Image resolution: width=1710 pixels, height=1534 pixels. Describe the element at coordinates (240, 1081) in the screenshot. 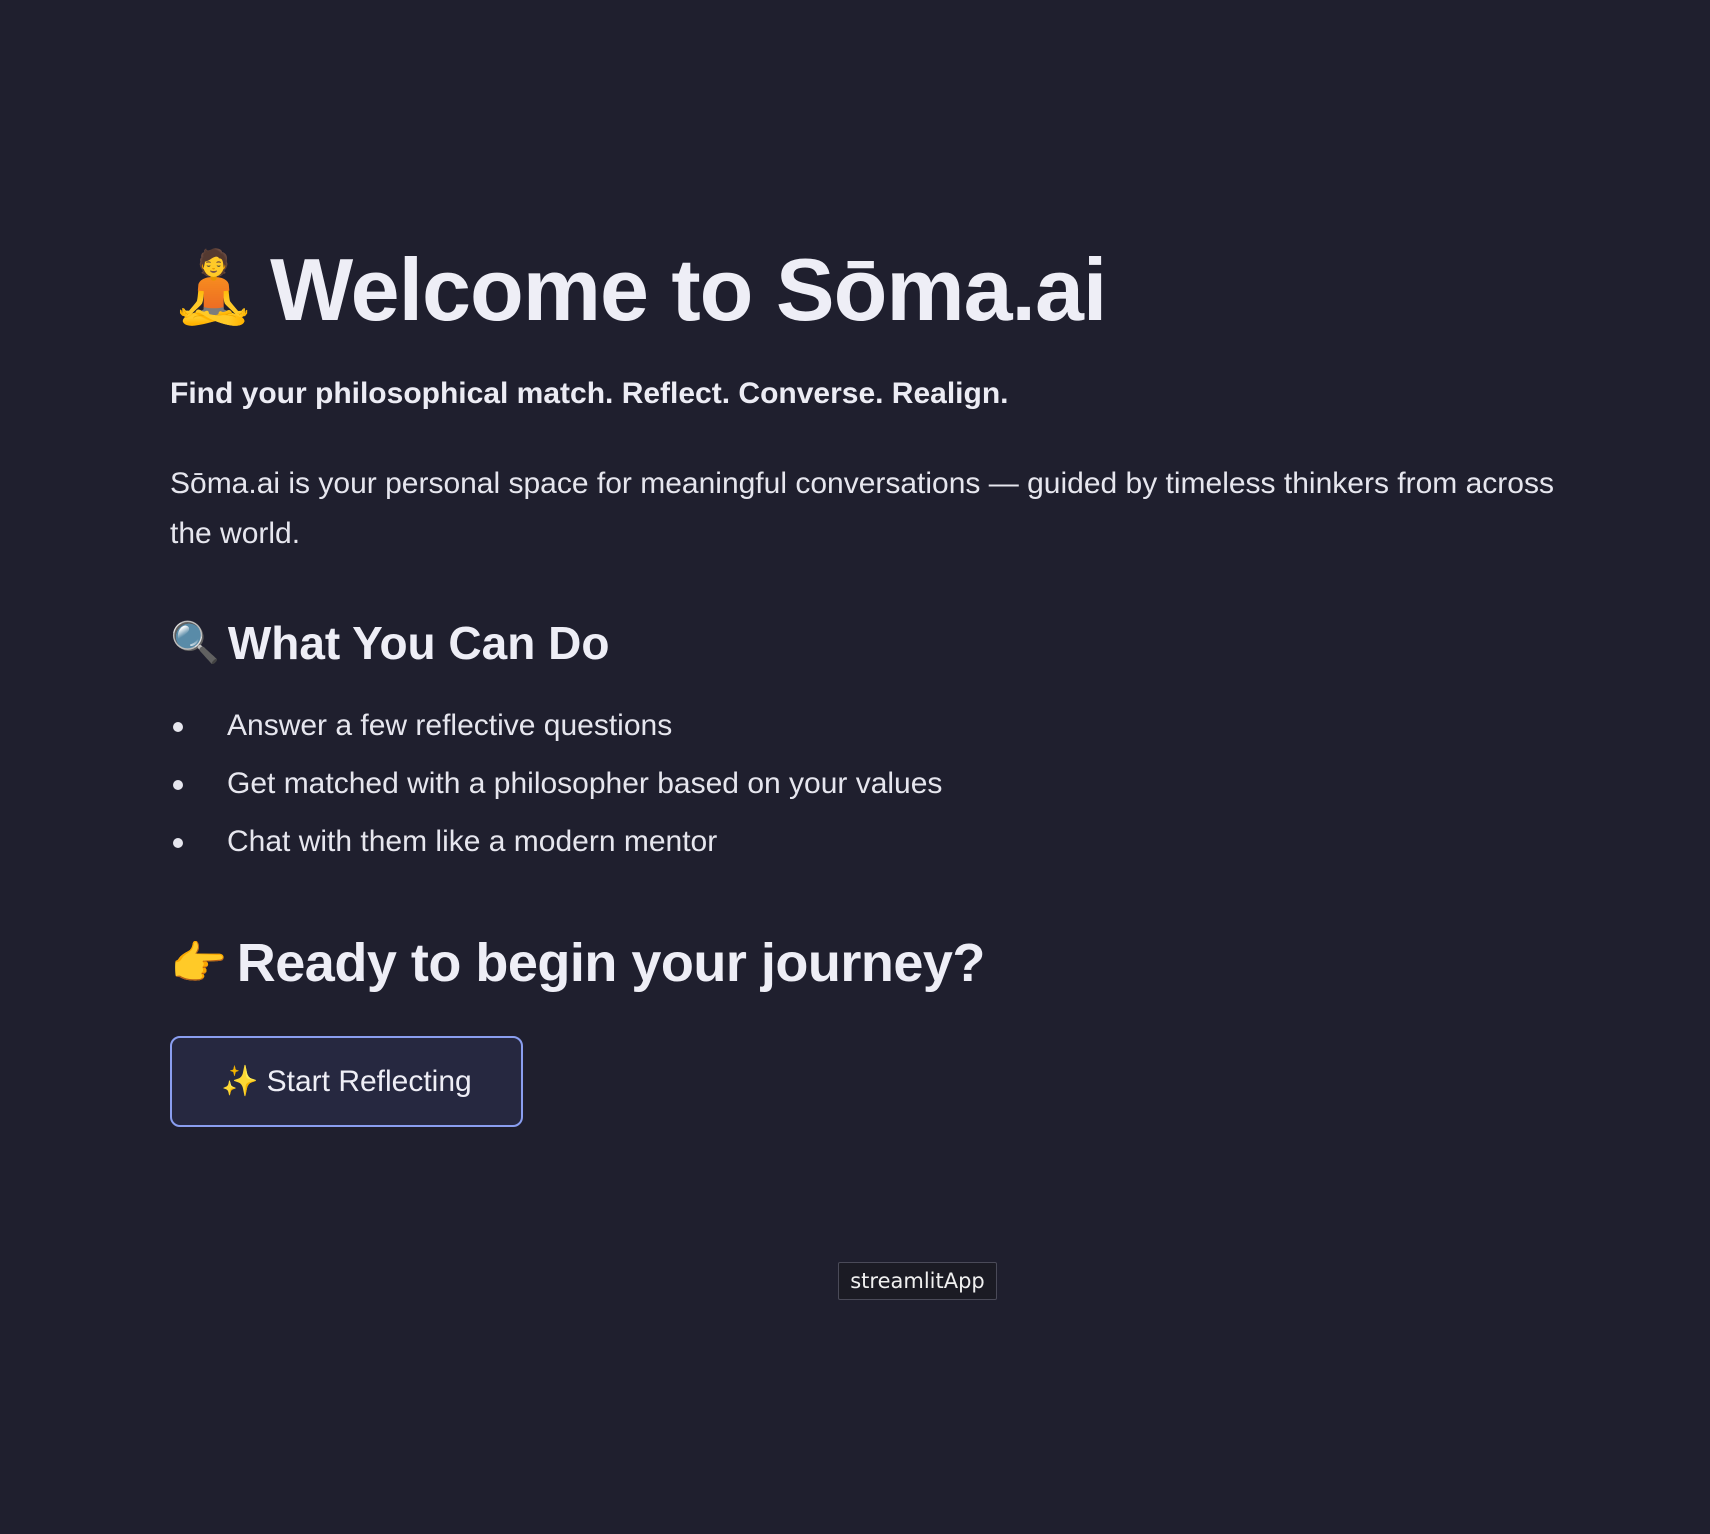

I see `sparkles-icon: ✨` at that location.